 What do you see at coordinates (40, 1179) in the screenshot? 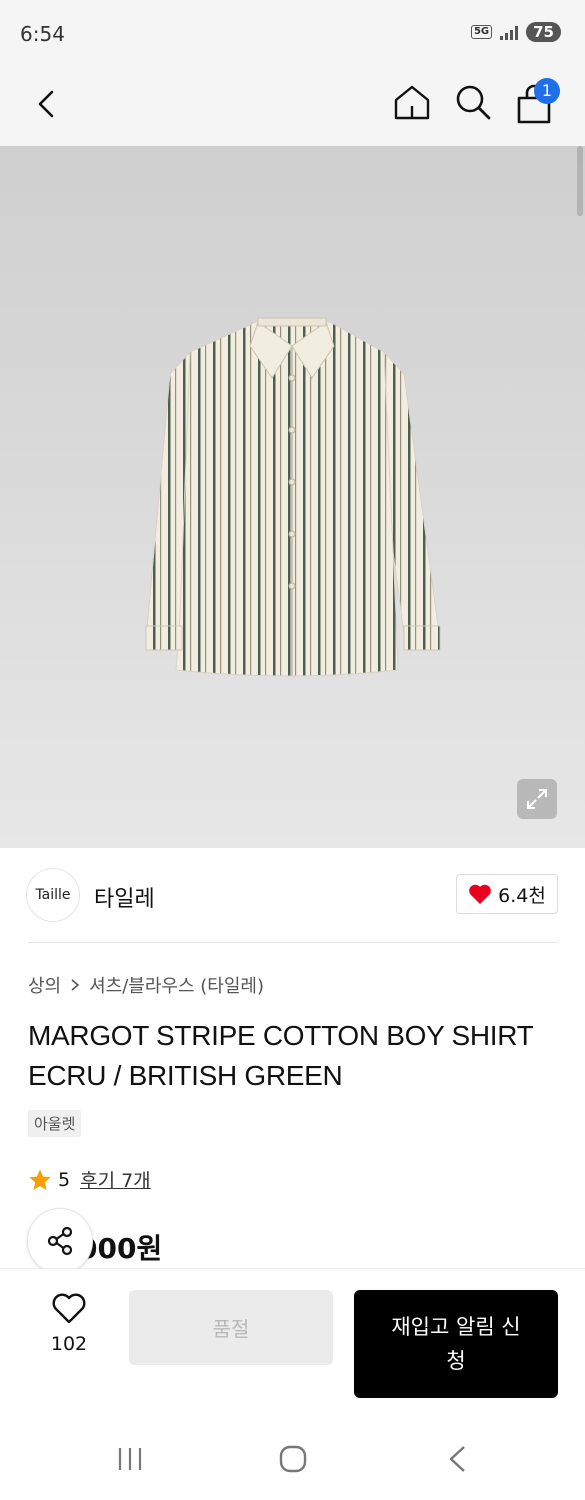
I see `star-icon` at bounding box center [40, 1179].